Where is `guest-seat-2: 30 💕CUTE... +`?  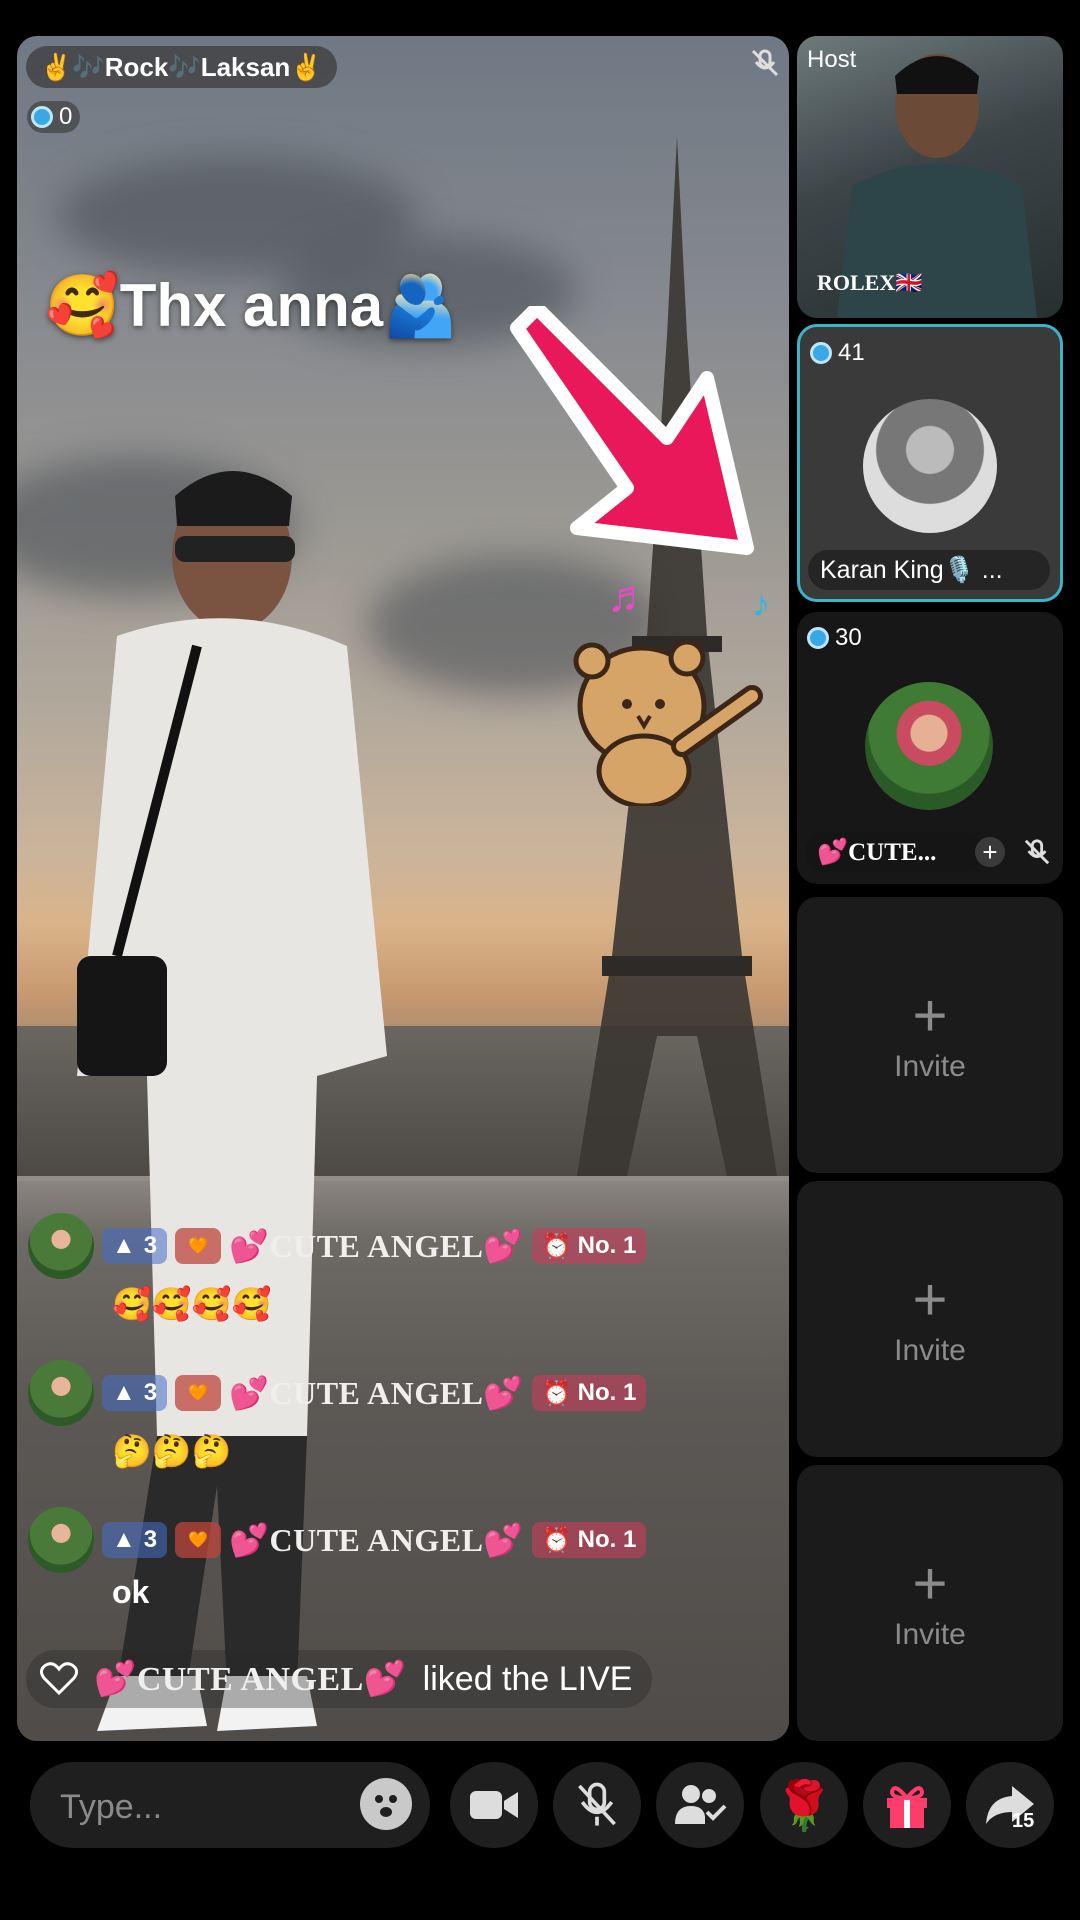
guest-seat-2: 30 💕CUTE... + is located at coordinates (930, 748).